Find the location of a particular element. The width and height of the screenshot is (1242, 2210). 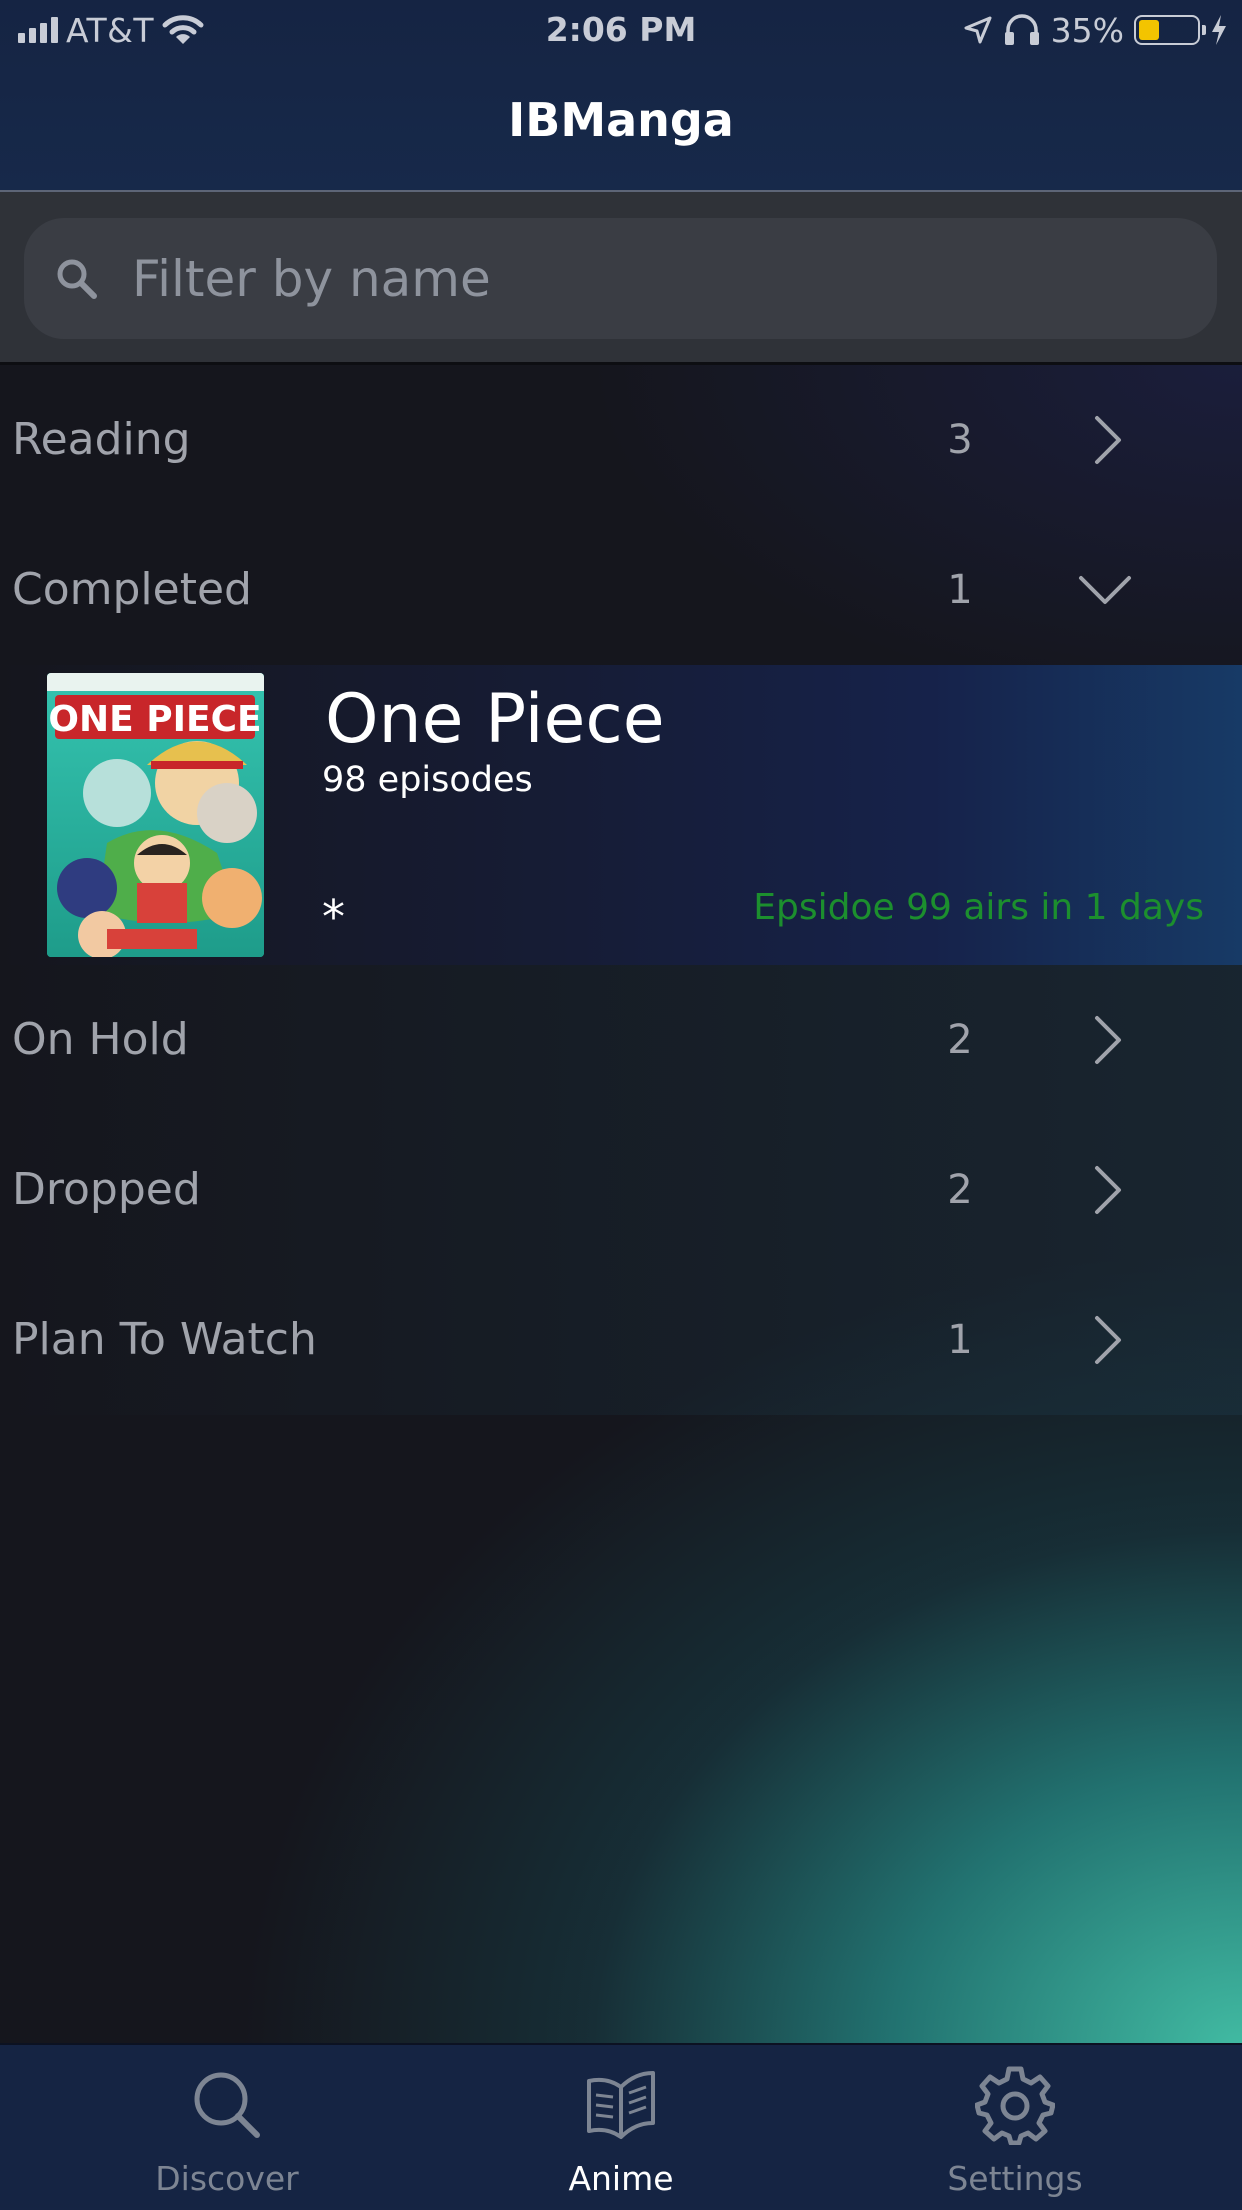

category-row-plan-to-watch: Plan To Watch 1 is located at coordinates (621, 1340).